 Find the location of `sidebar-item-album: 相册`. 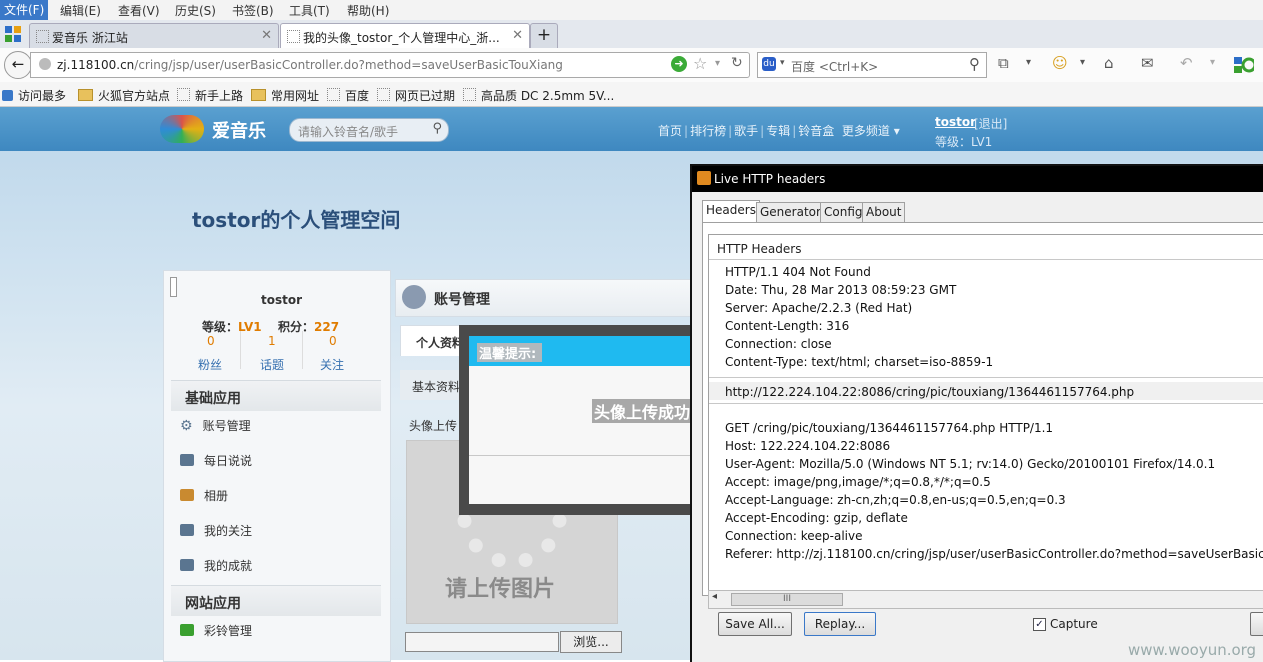

sidebar-item-album: 相册 is located at coordinates (204, 495).